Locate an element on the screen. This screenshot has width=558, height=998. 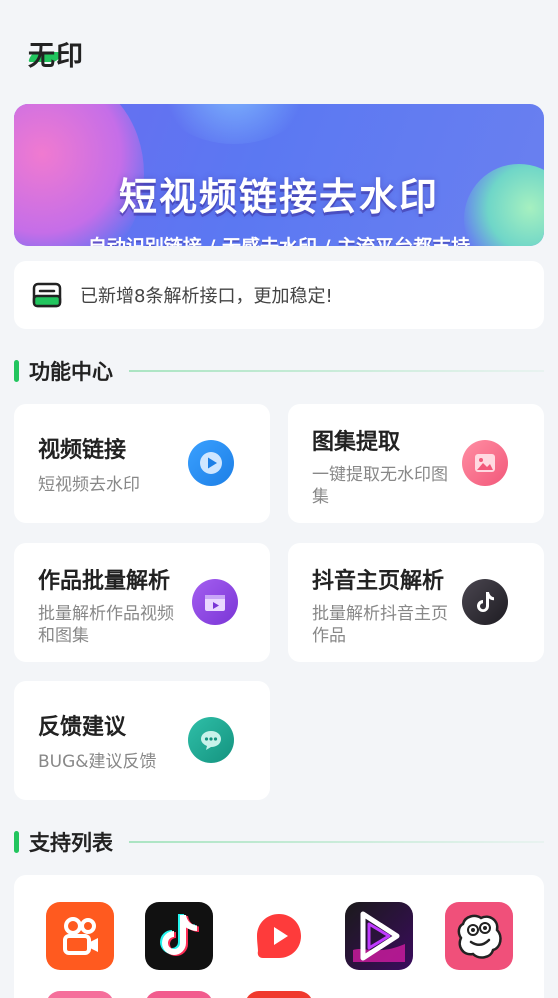
section-title: 功能中心 is located at coordinates (71, 372).